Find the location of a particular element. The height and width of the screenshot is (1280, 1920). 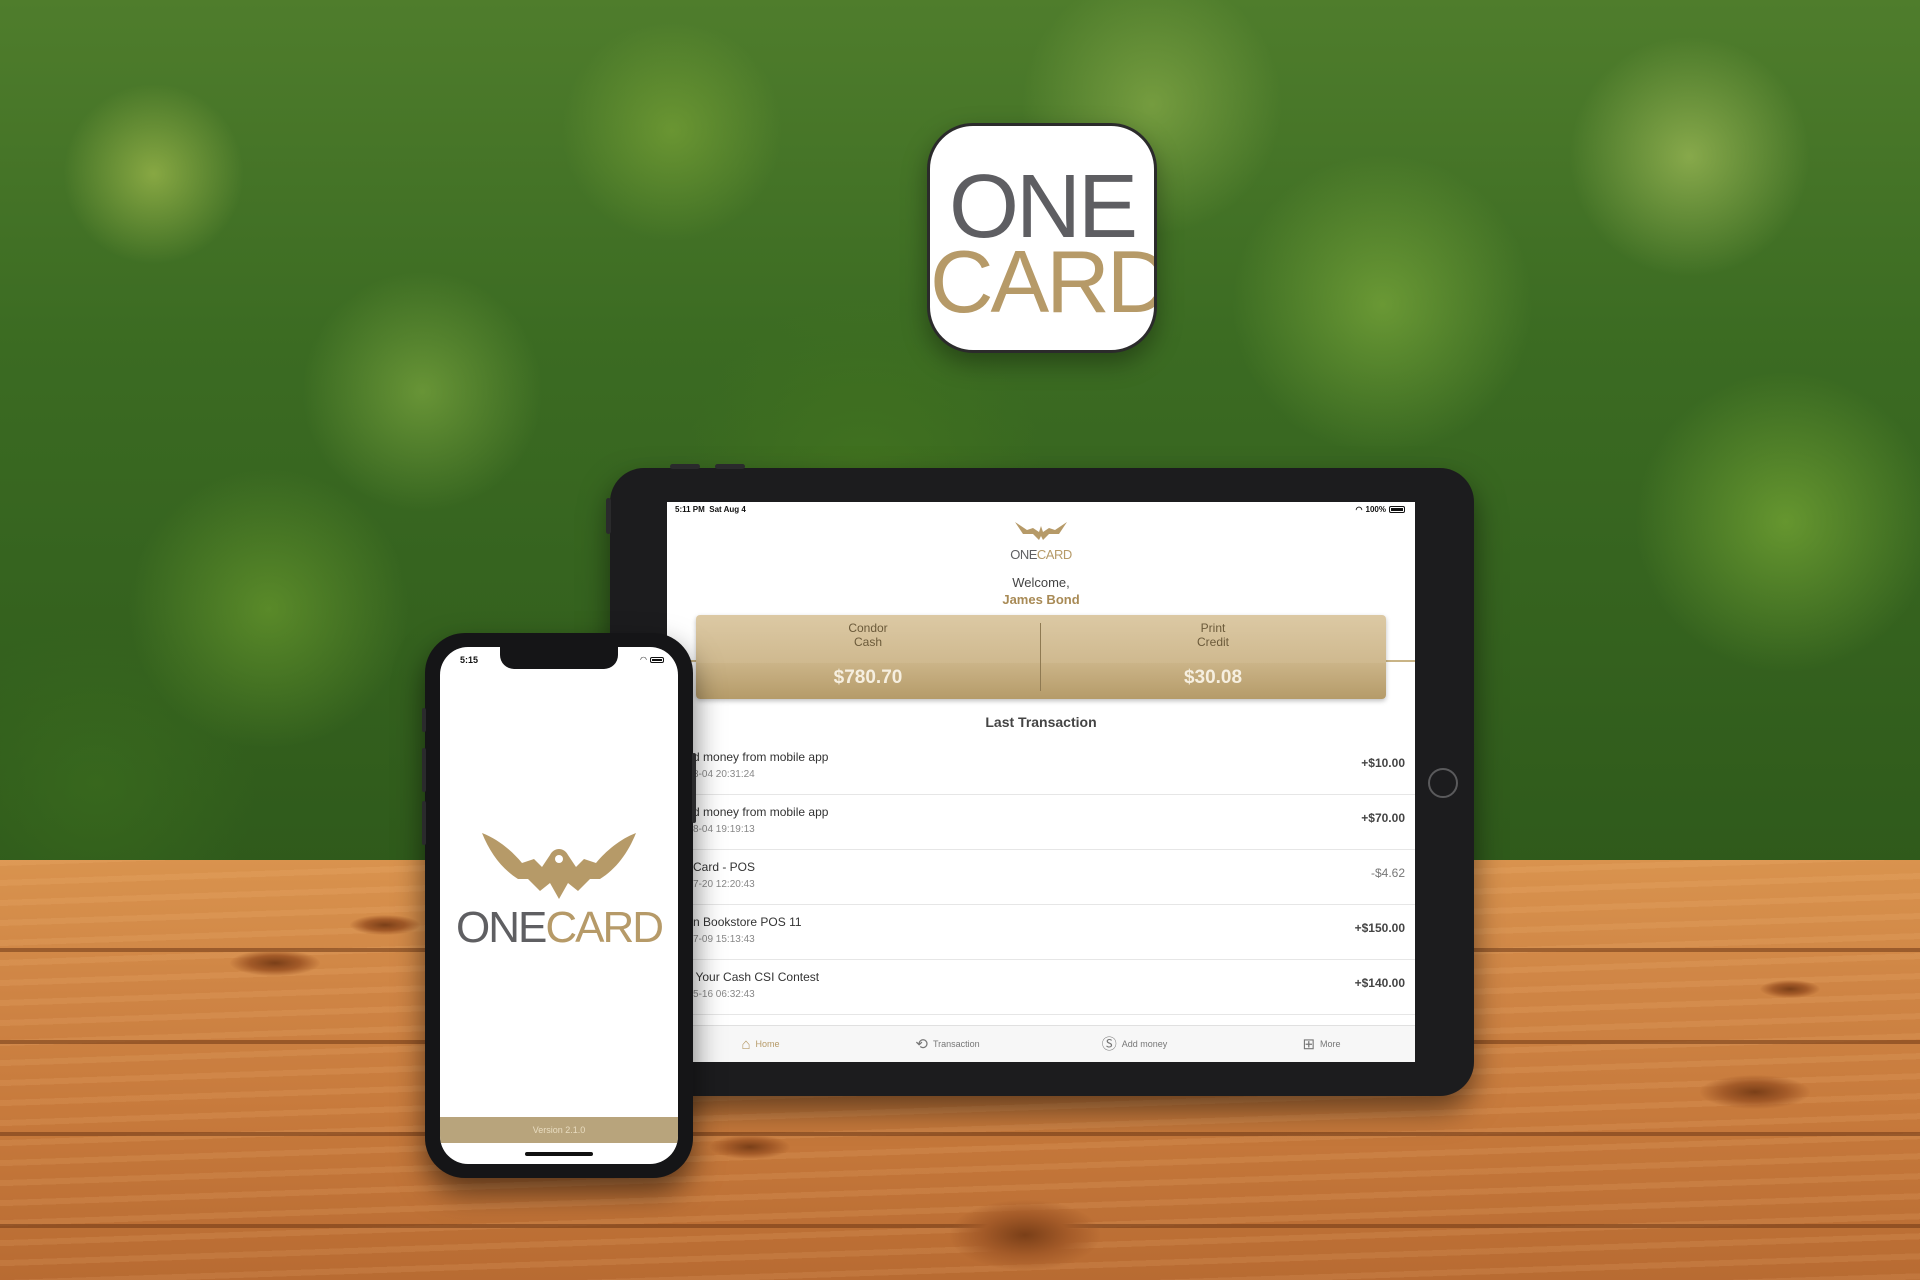

version-bar: Version 2.1.0 is located at coordinates (559, 1130).